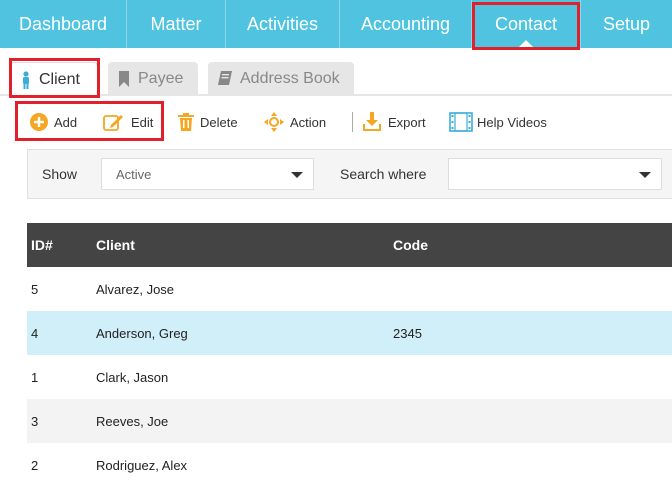  What do you see at coordinates (134, 174) in the screenshot?
I see `show-select-value: Active` at bounding box center [134, 174].